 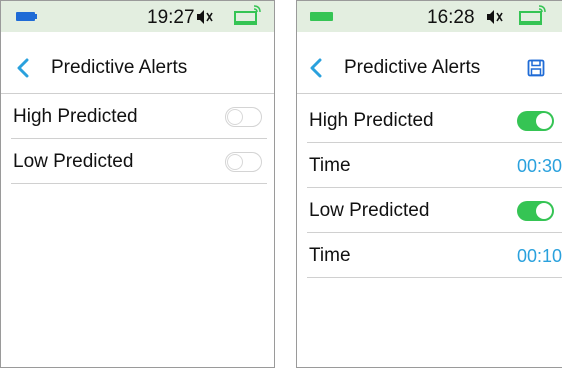 I want to click on high-predicted-time-row: Time 00:30, so click(x=429, y=165).